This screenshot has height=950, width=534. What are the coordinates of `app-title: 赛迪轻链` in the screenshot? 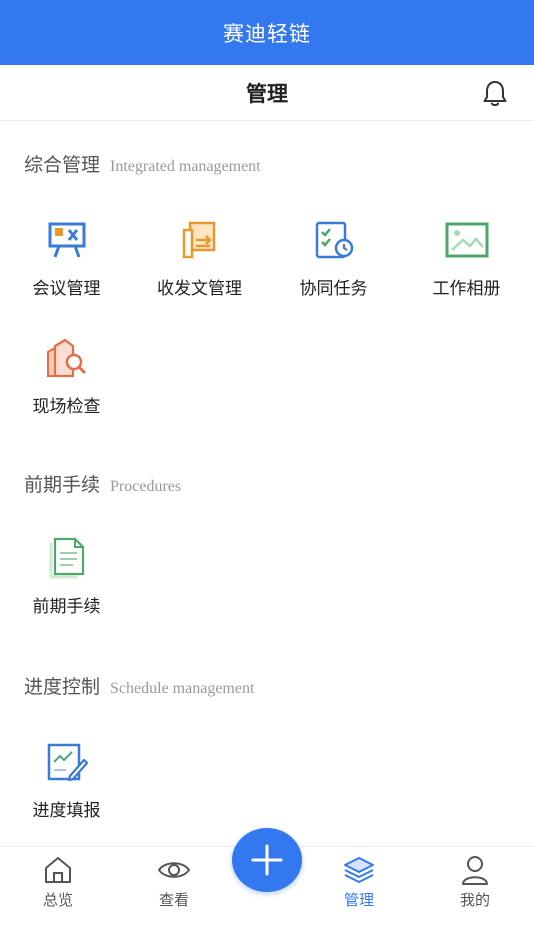 It's located at (267, 33).